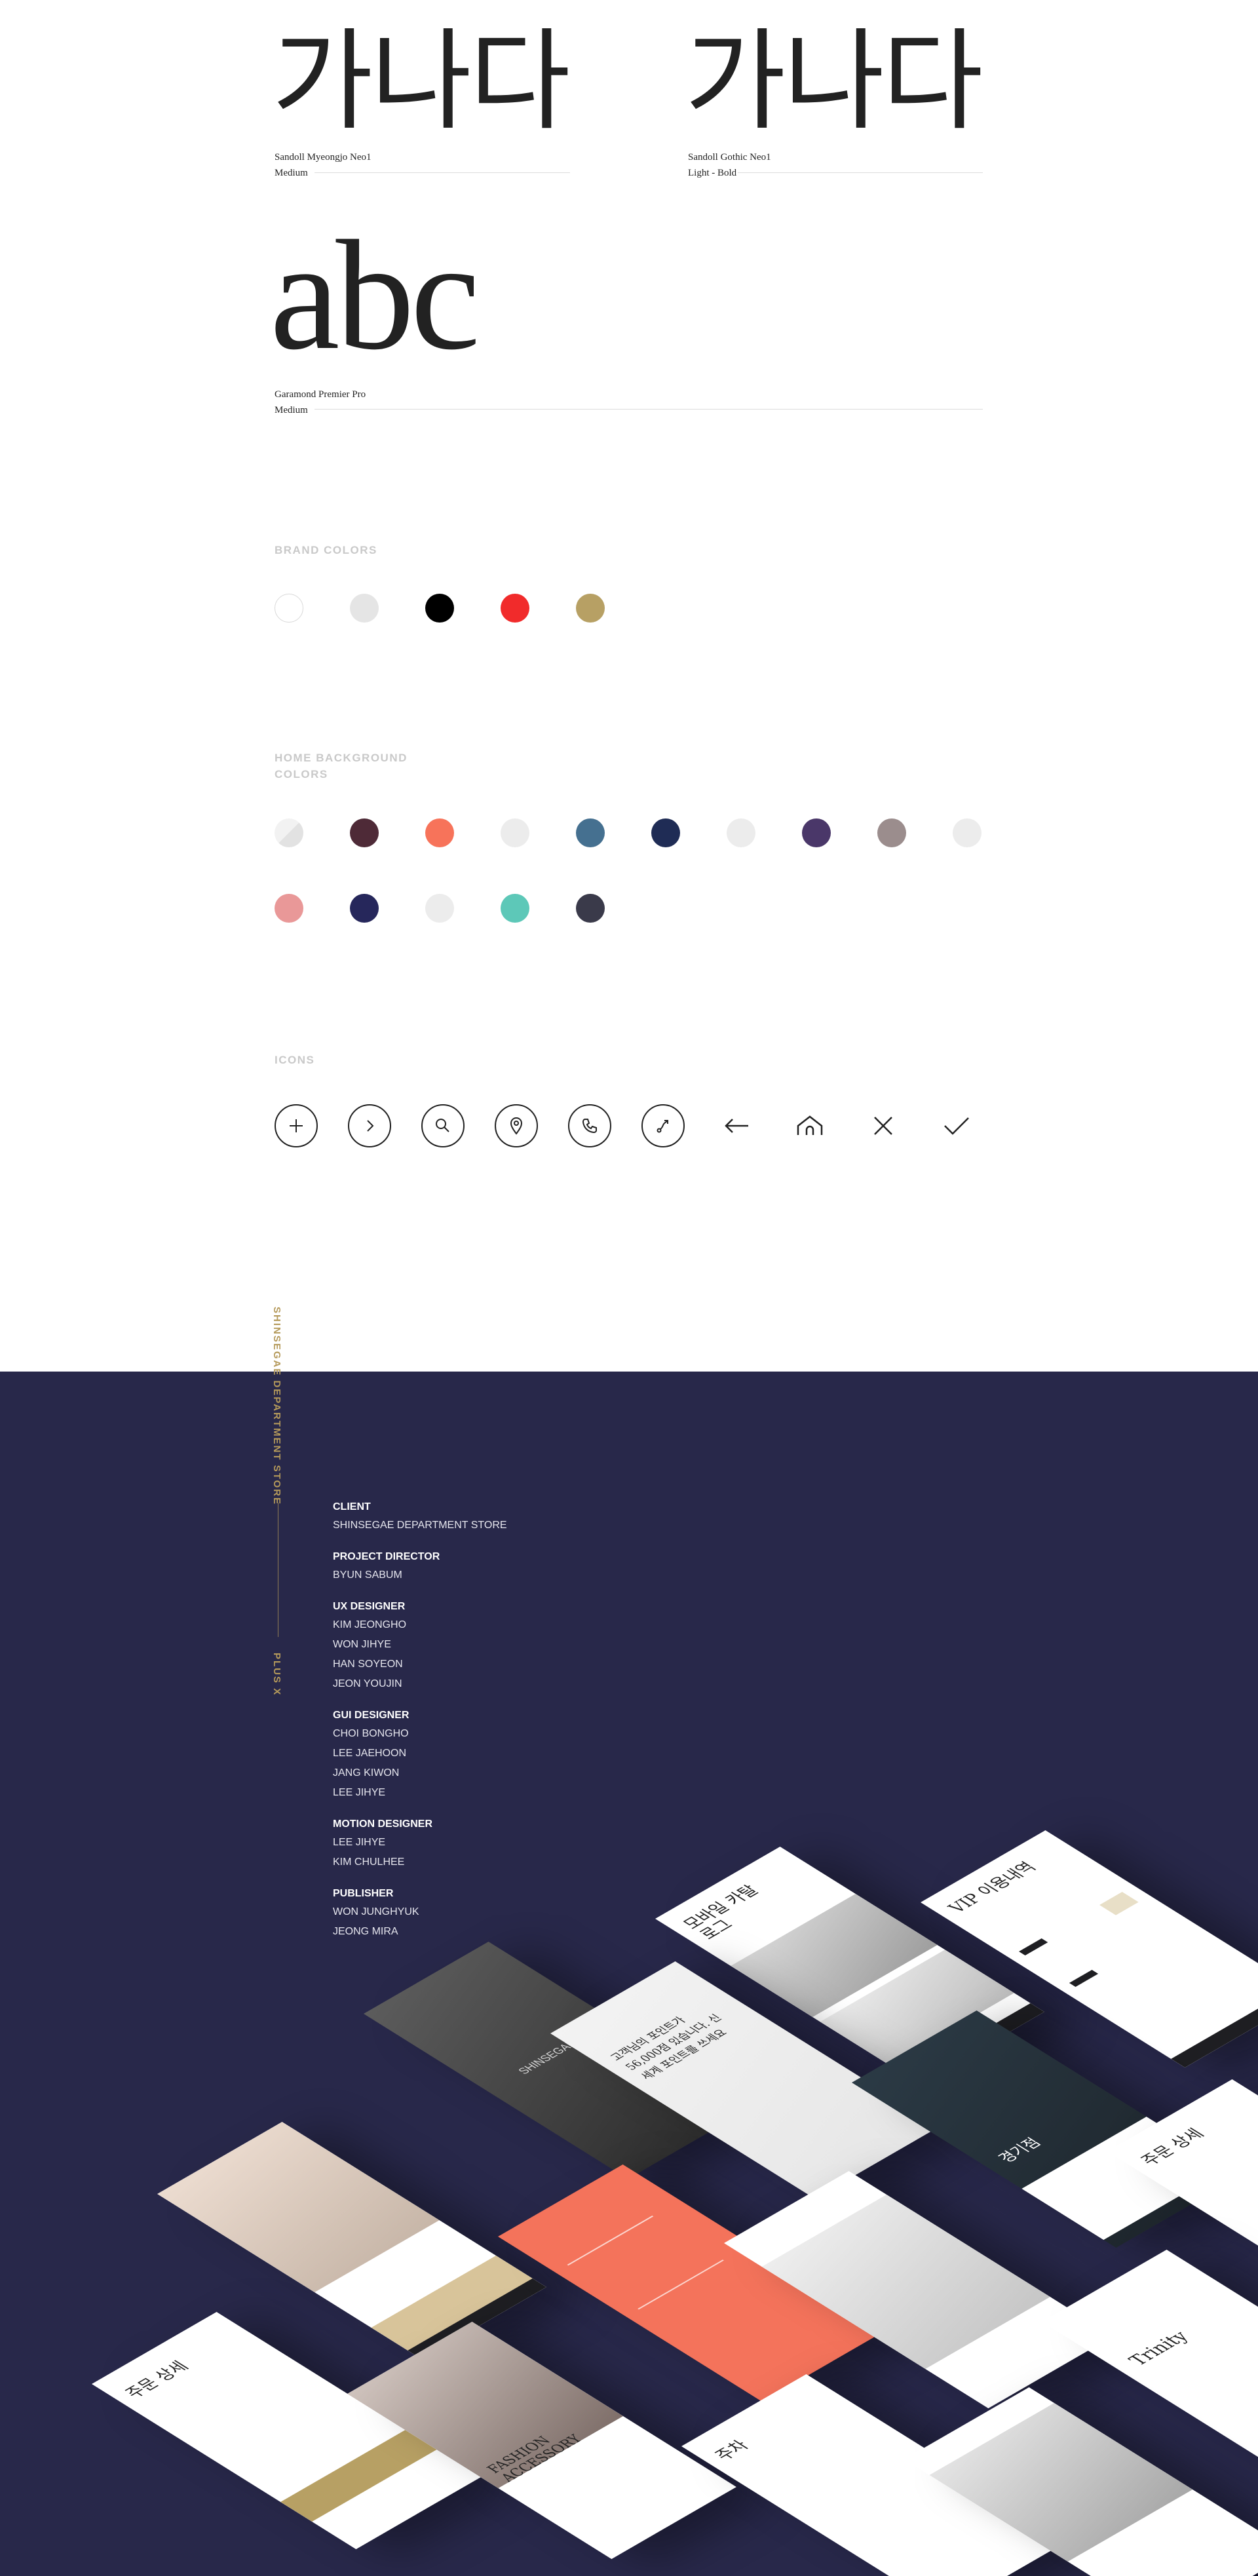  Describe the element at coordinates (712, 173) in the screenshot. I see `typeface-weight-label: Light - Bold` at that location.